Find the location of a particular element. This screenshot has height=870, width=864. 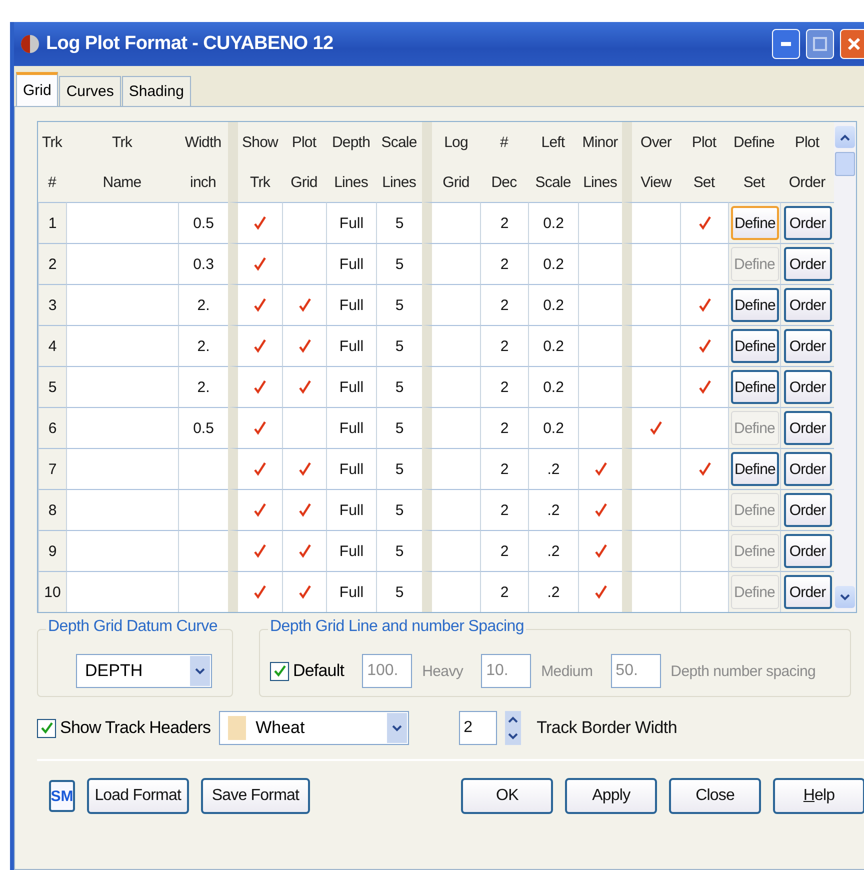

table-cell: .2 is located at coordinates (553, 509).